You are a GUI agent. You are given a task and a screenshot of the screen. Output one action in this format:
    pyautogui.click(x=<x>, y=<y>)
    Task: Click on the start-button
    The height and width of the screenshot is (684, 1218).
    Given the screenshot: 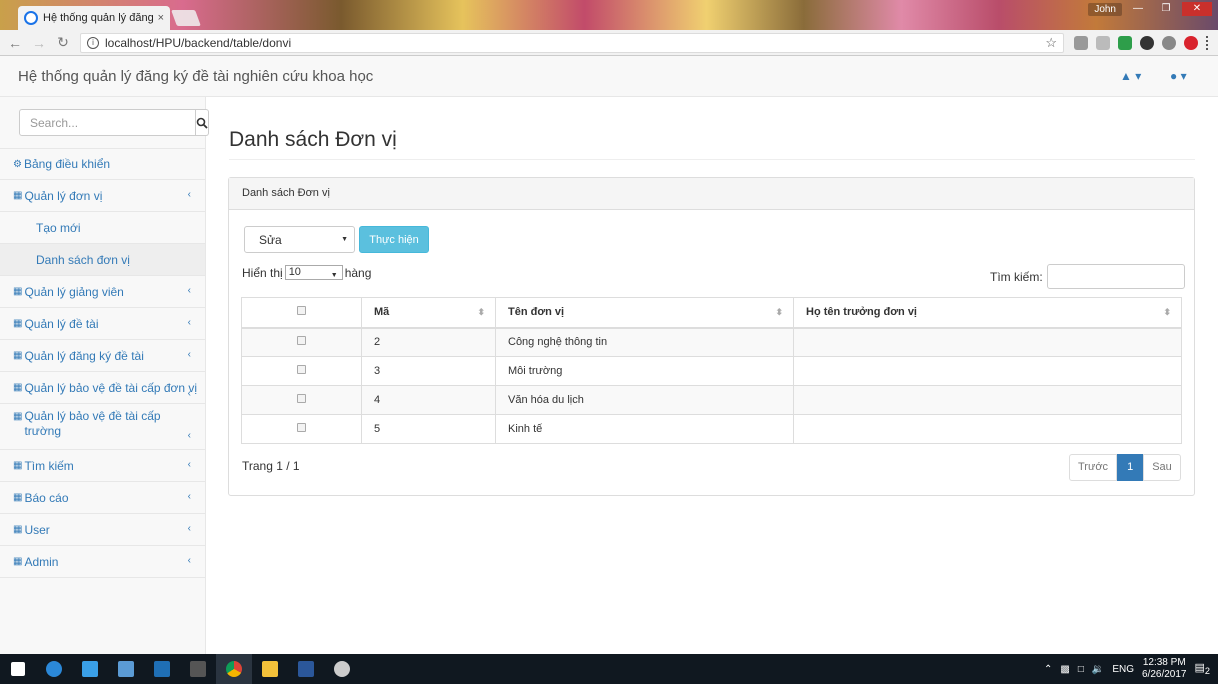 What is the action you would take?
    pyautogui.click(x=18, y=669)
    